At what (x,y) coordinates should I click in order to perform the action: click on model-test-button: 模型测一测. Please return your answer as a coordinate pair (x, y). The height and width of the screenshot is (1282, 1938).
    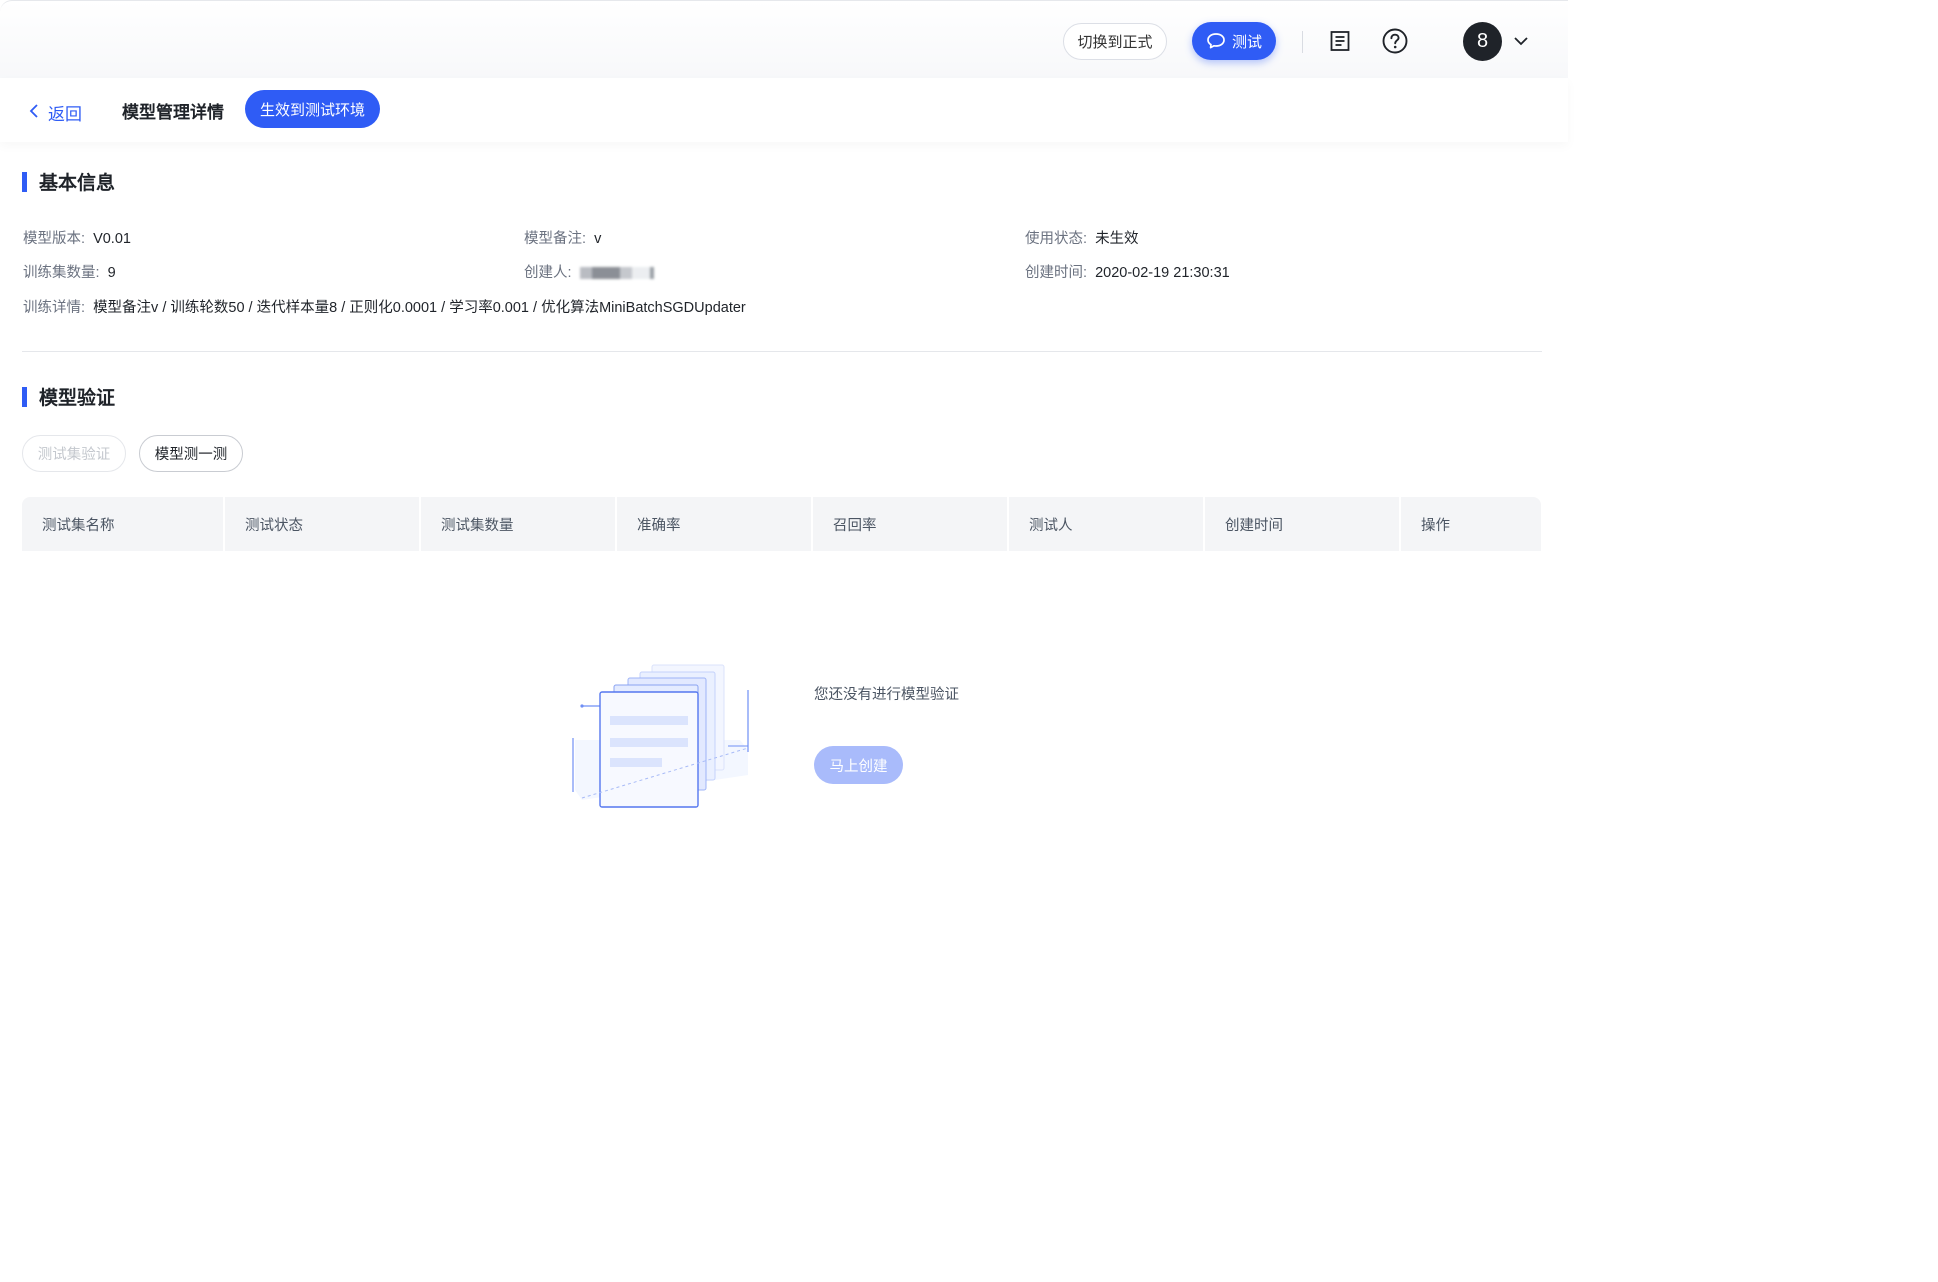
    Looking at the image, I should click on (191, 453).